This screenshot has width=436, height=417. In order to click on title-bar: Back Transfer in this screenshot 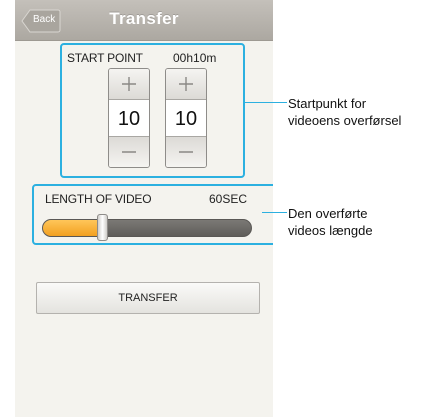, I will do `click(144, 20)`.